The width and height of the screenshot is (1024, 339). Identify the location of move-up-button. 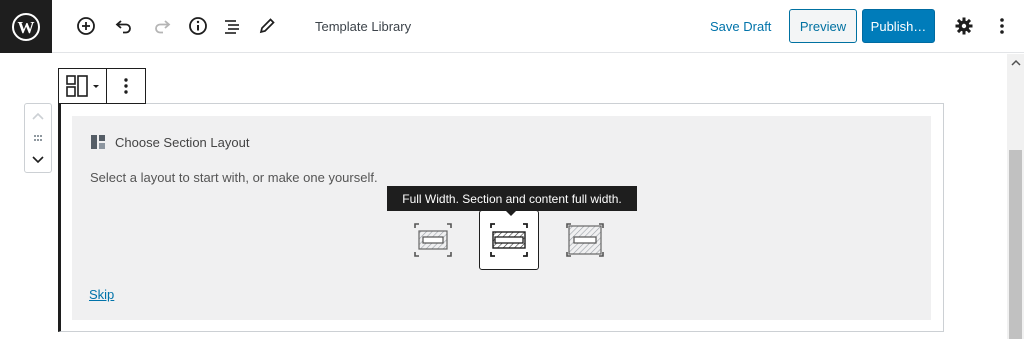
(38, 116).